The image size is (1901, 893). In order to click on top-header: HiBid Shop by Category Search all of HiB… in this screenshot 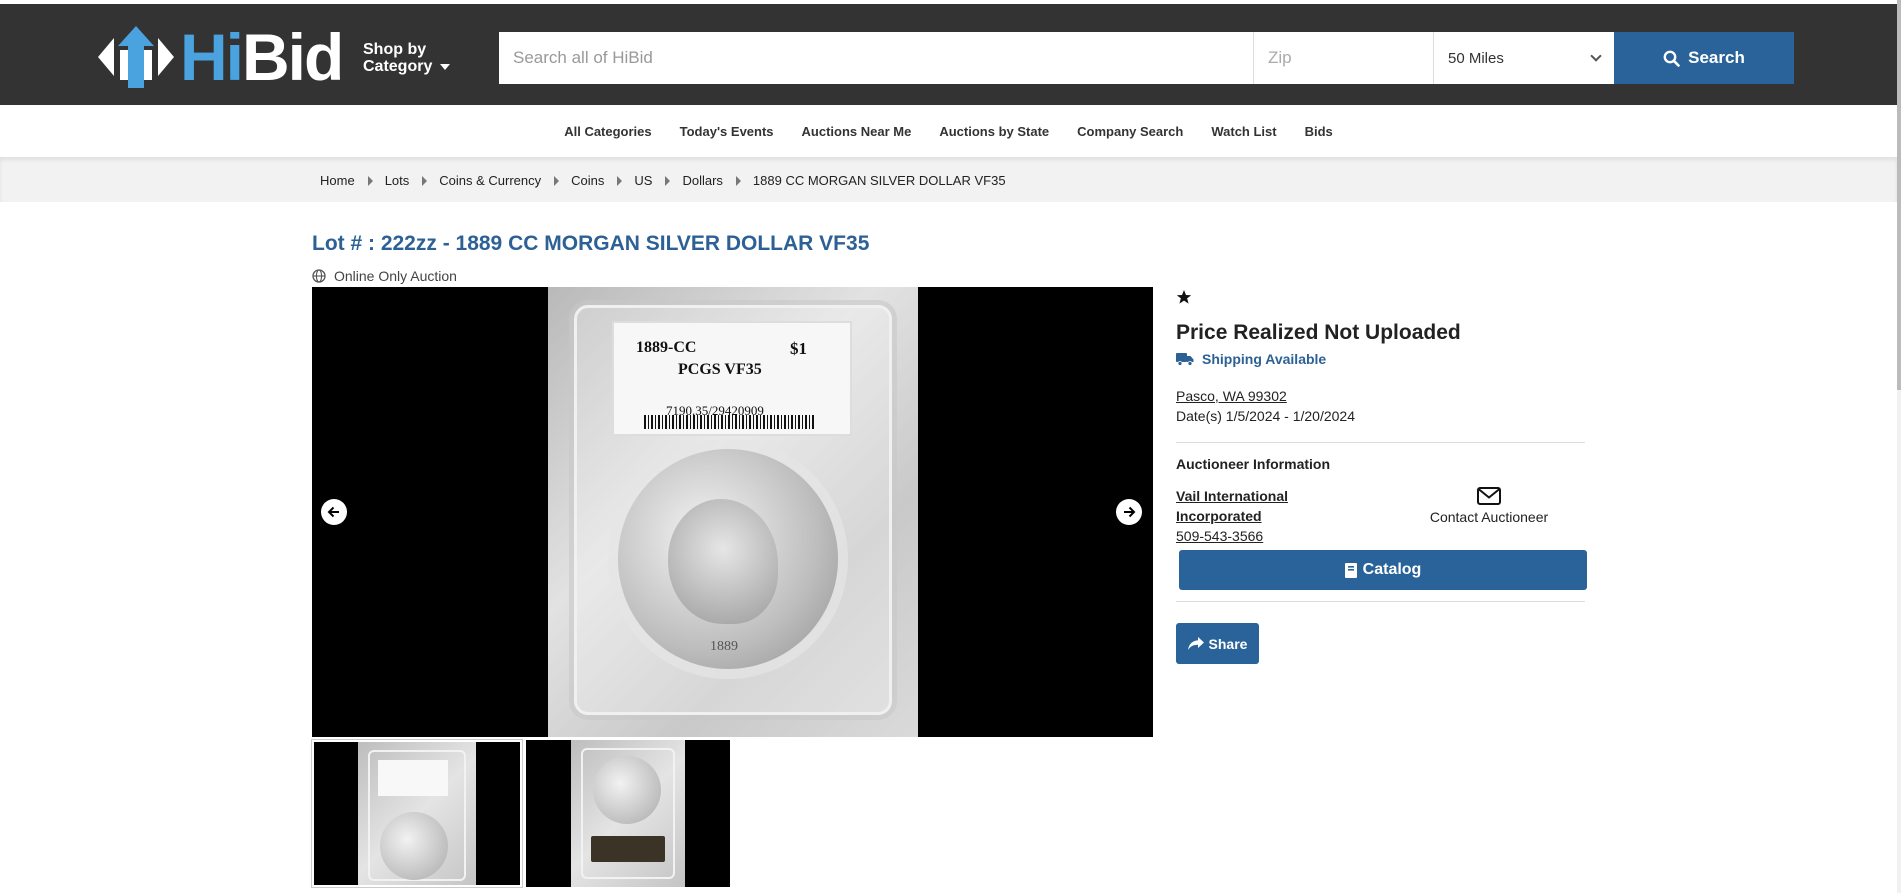, I will do `click(948, 54)`.